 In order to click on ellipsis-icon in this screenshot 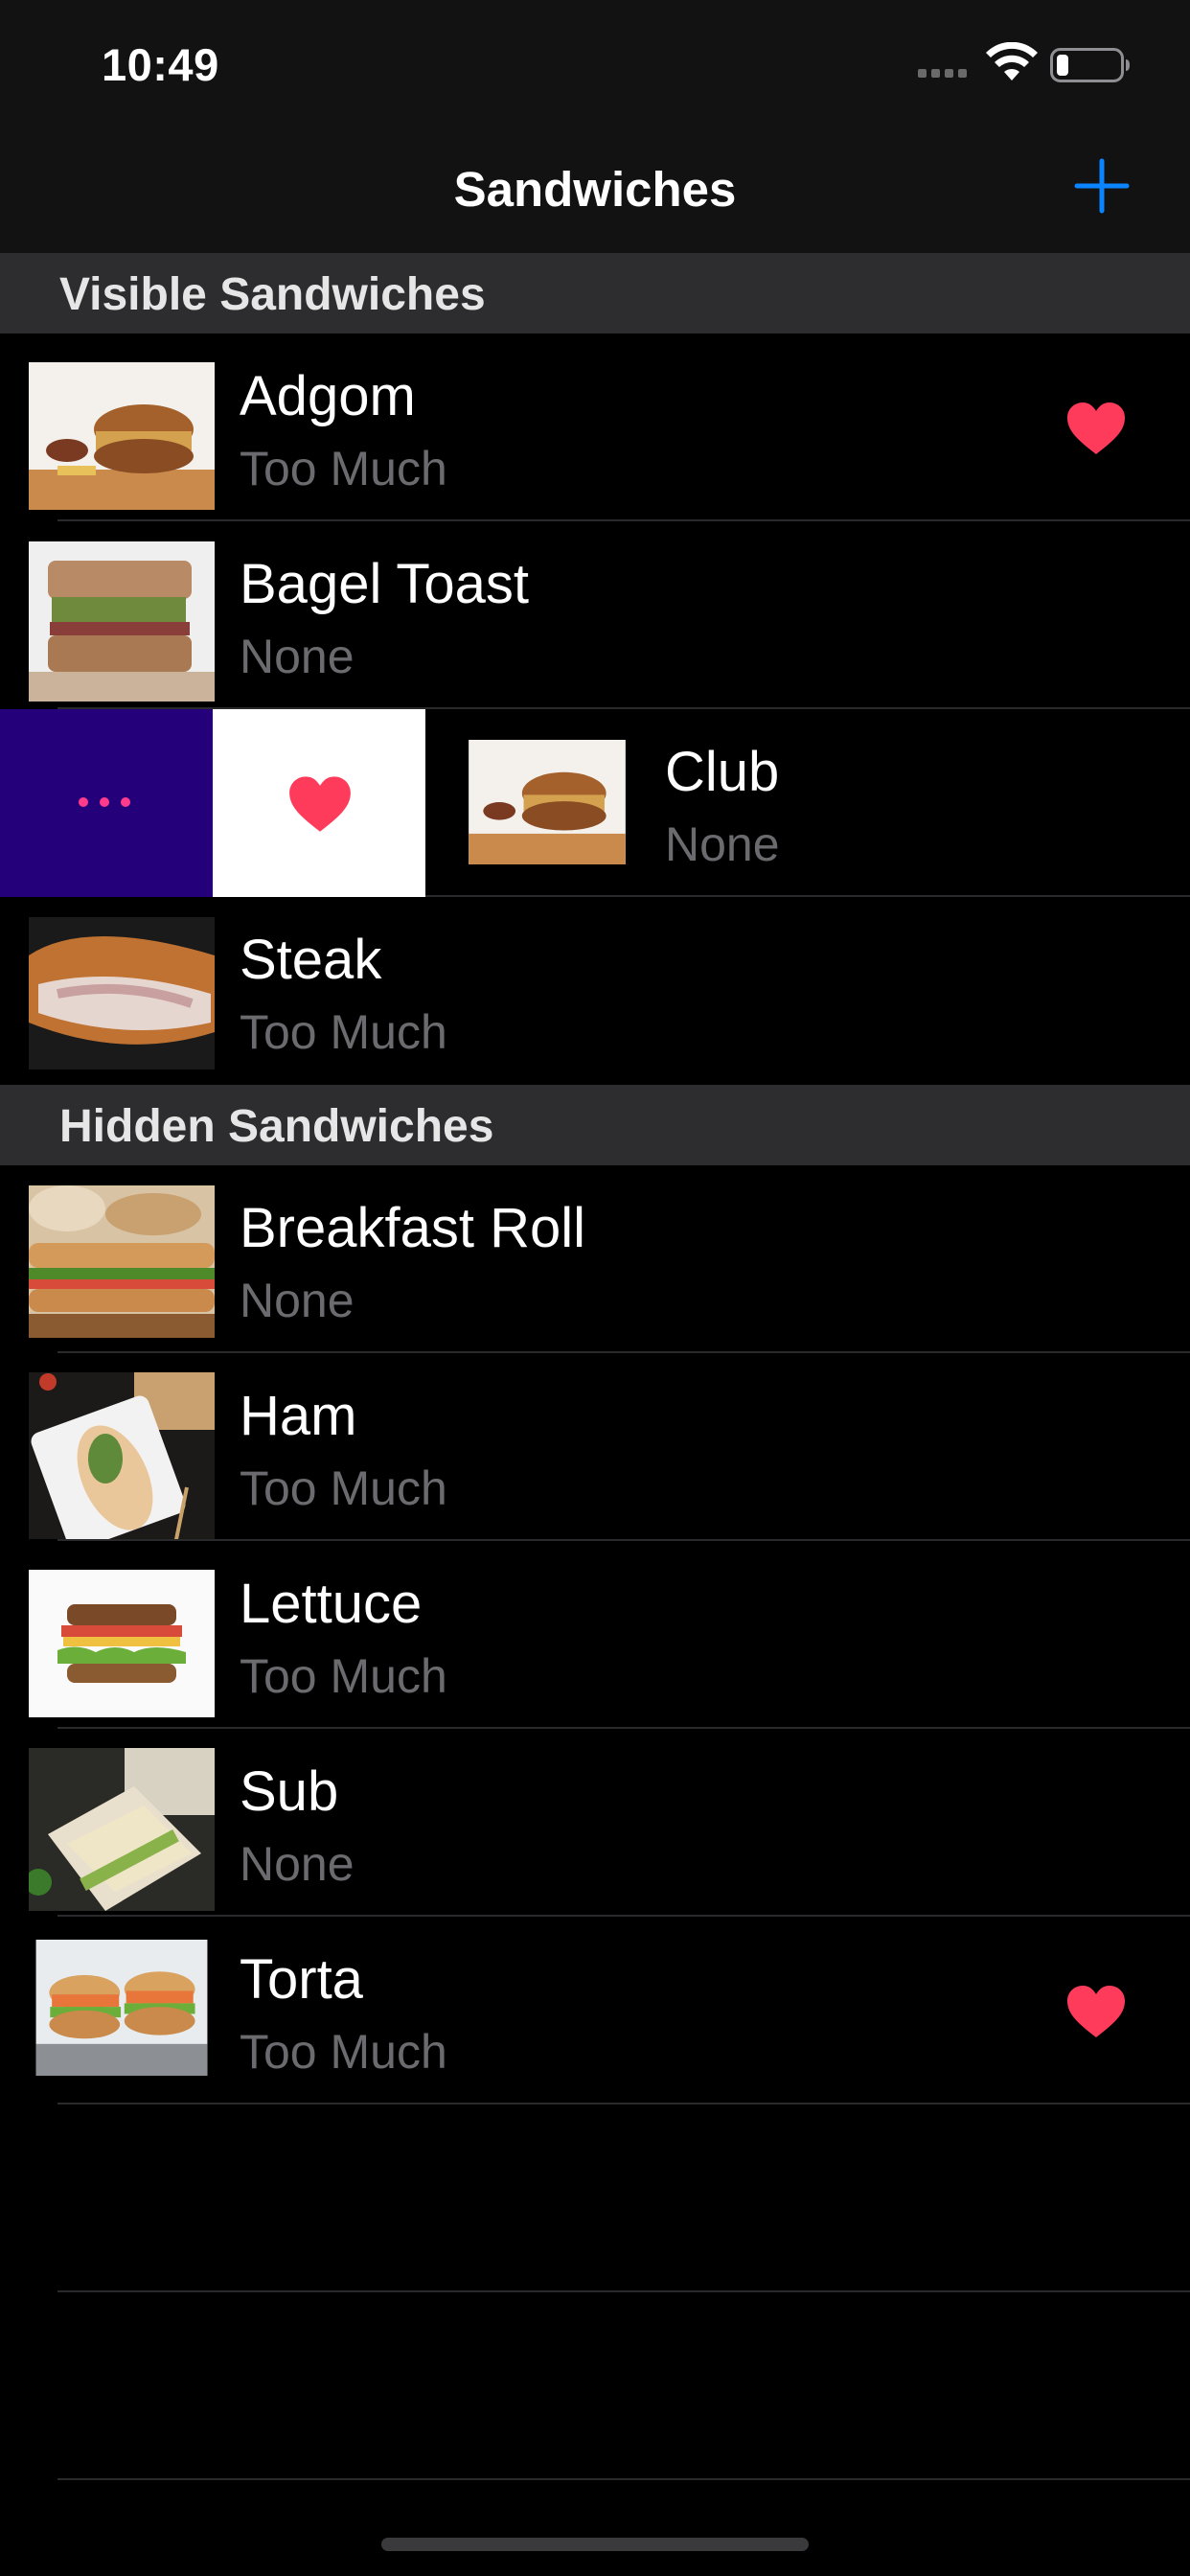, I will do `click(105, 802)`.